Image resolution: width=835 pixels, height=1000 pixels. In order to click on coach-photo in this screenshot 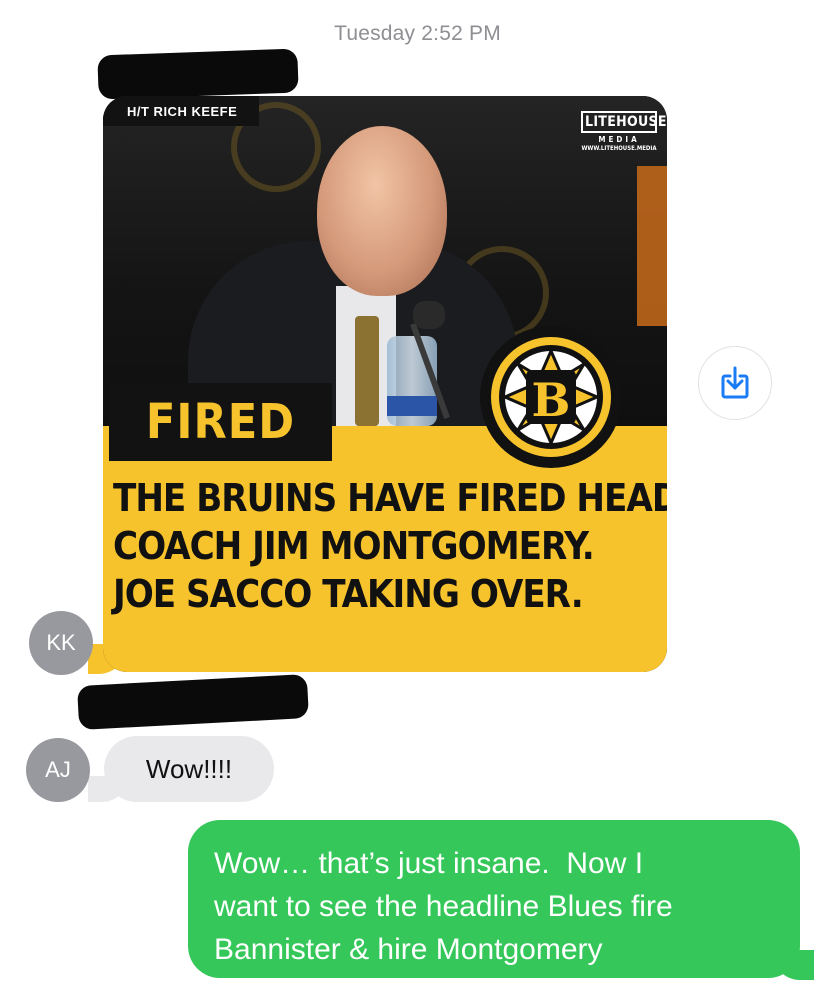, I will do `click(382, 211)`.